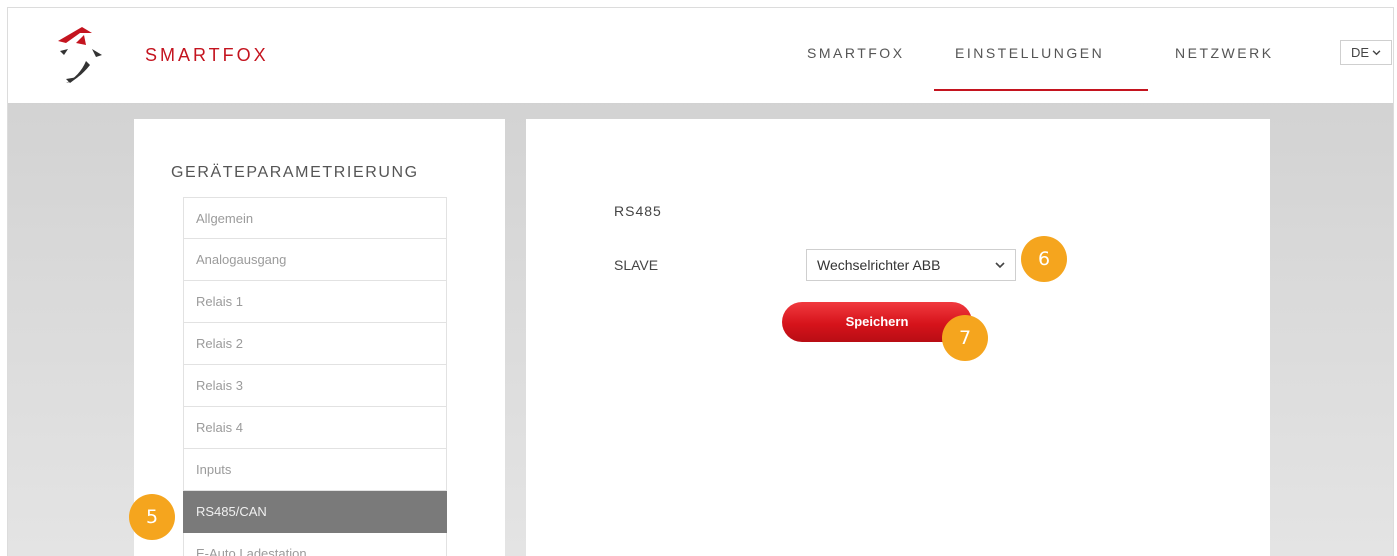 This screenshot has width=1397, height=556. What do you see at coordinates (636, 265) in the screenshot?
I see `slave-label: SLAVE` at bounding box center [636, 265].